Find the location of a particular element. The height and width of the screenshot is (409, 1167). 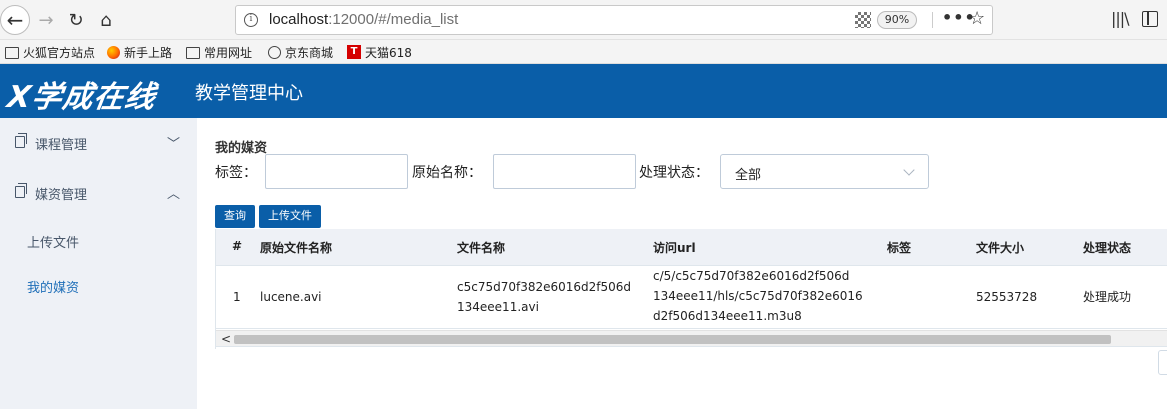

star-icon: ☆ is located at coordinates (977, 18).